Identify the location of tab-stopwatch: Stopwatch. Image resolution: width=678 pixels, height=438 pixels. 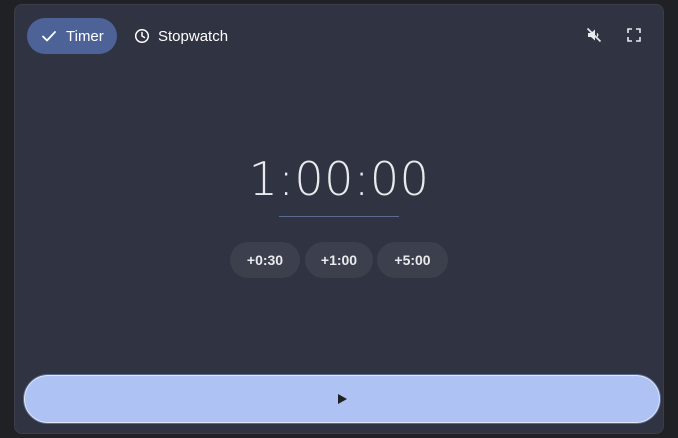
(188, 36).